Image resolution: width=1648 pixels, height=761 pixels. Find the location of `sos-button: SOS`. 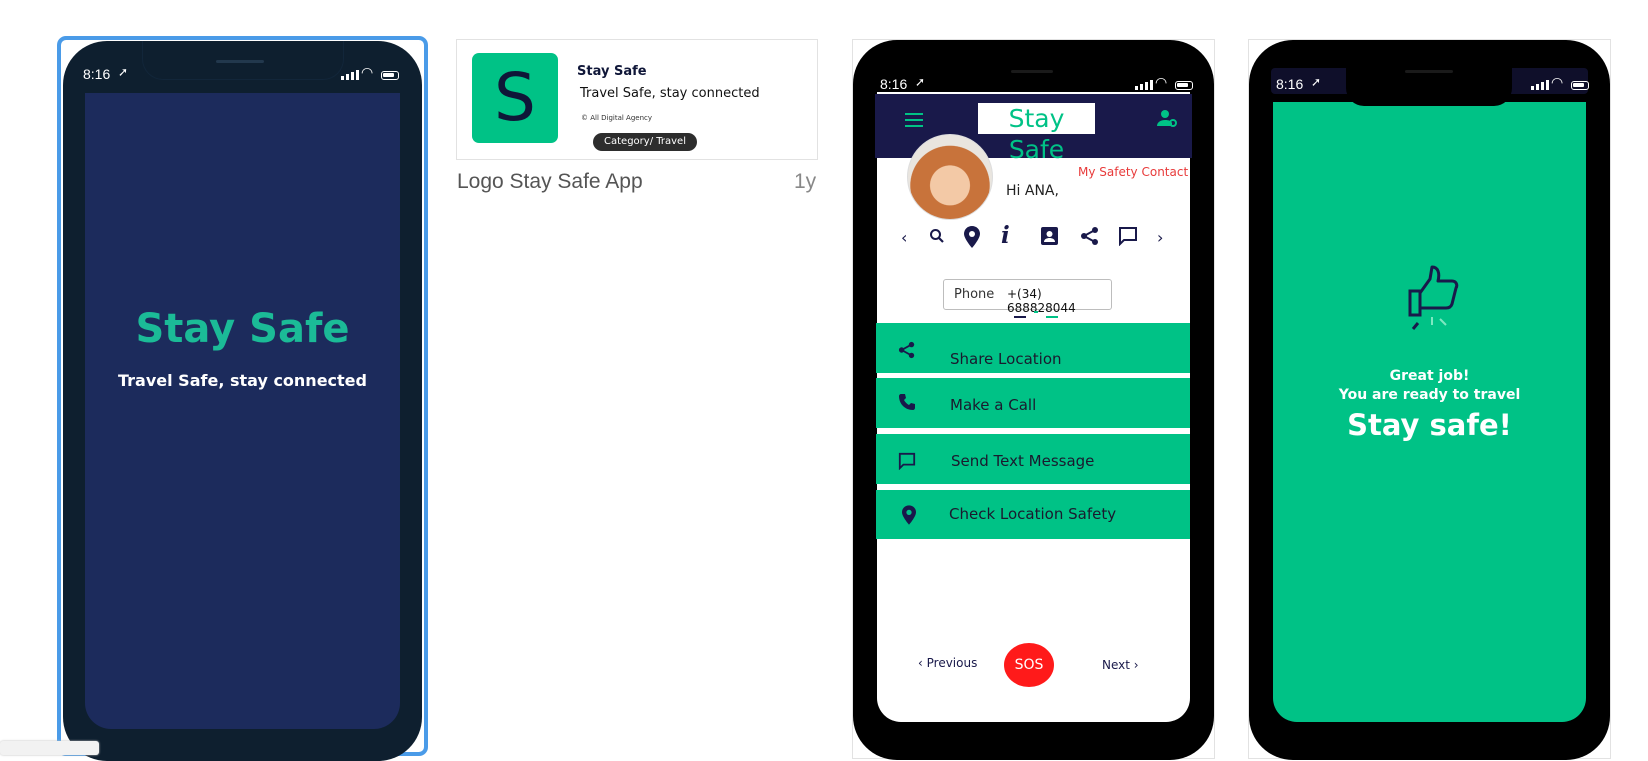

sos-button: SOS is located at coordinates (1029, 665).